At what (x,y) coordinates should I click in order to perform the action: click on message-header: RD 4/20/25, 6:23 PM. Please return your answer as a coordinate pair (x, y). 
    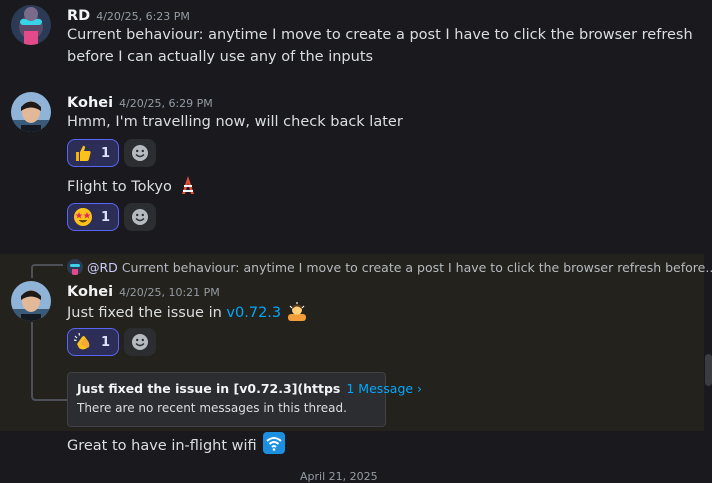
    Looking at the image, I should click on (128, 14).